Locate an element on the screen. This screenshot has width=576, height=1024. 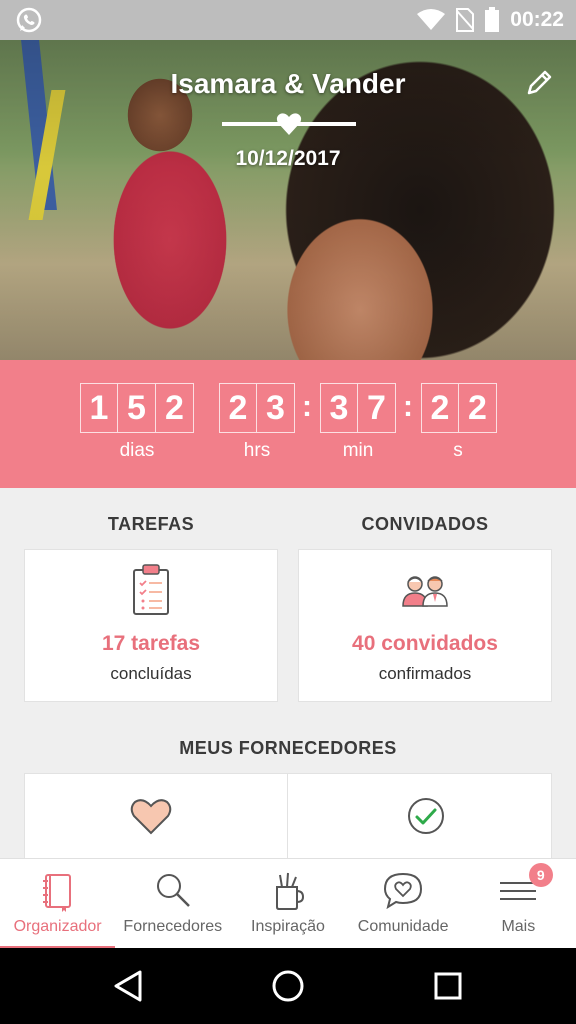
countdown-minutes: 3 7 is located at coordinates (358, 408).